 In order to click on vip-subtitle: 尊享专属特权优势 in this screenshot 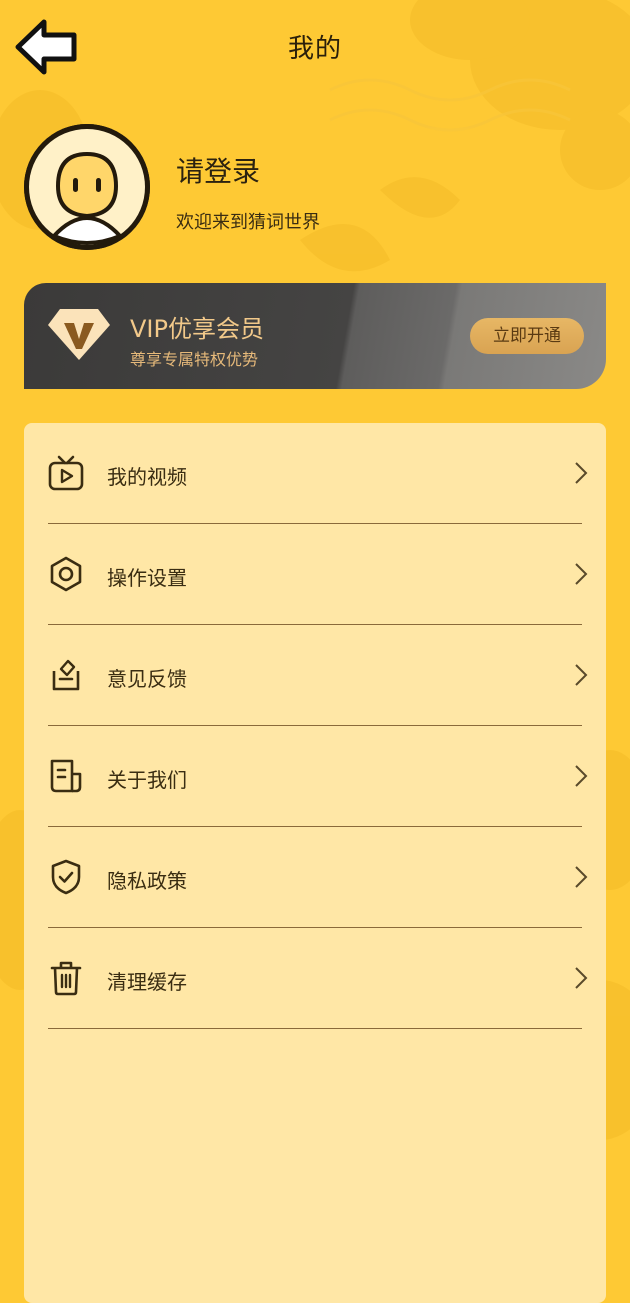, I will do `click(194, 359)`.